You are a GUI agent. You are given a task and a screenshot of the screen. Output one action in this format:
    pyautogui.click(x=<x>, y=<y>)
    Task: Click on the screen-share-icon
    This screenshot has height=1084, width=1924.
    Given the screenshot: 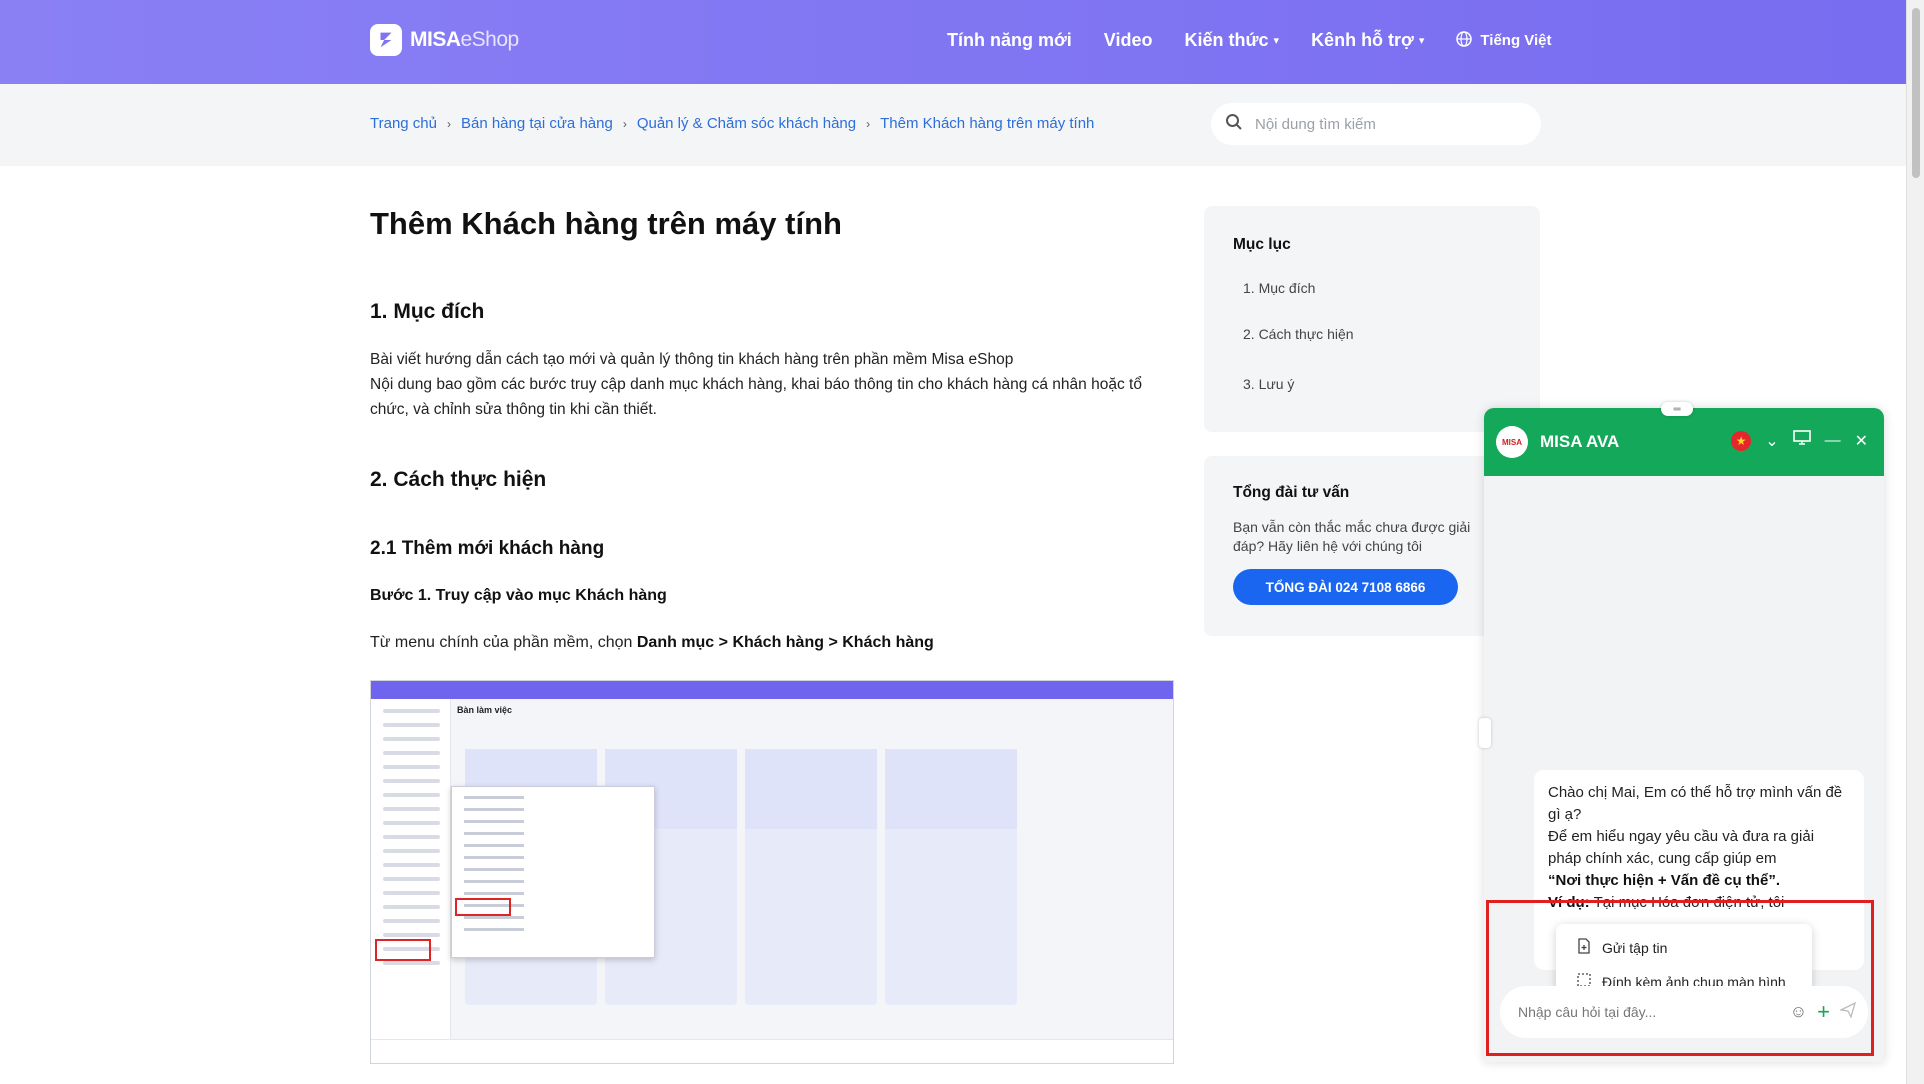 What is the action you would take?
    pyautogui.click(x=1801, y=440)
    